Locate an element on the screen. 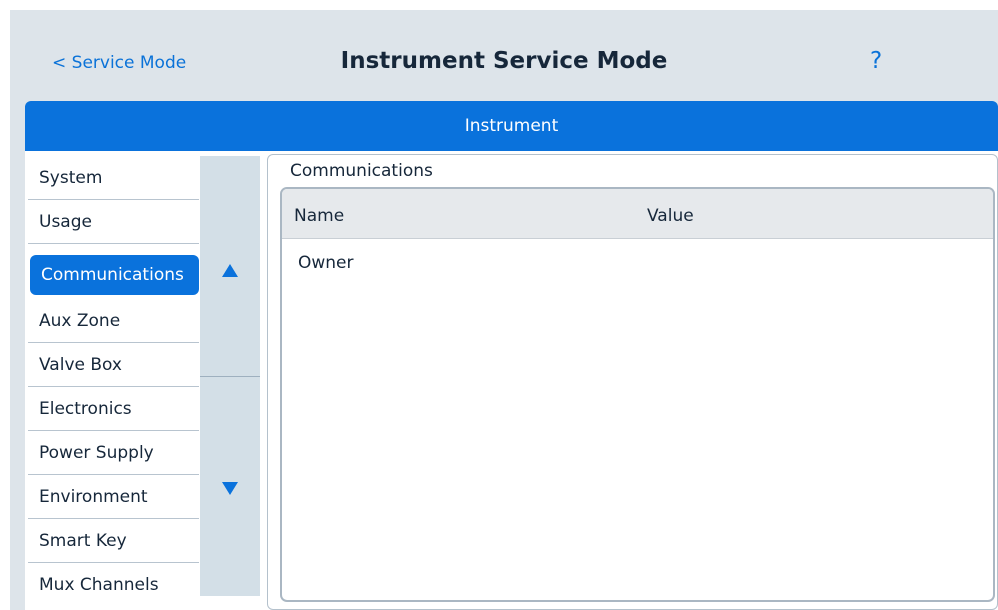  nav-item-system: System is located at coordinates (113, 178).